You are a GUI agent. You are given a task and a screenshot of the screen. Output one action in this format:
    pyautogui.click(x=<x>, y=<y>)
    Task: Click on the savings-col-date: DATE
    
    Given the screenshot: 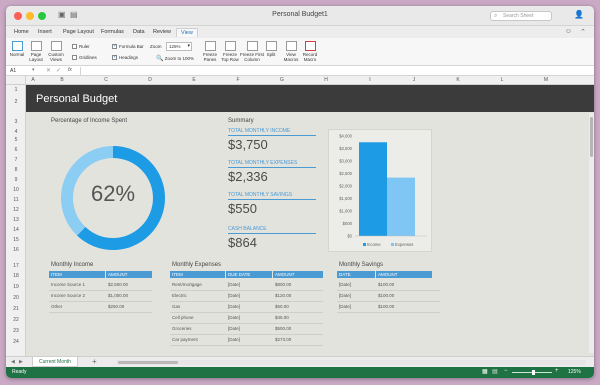 What is the action you would take?
    pyautogui.click(x=356, y=274)
    